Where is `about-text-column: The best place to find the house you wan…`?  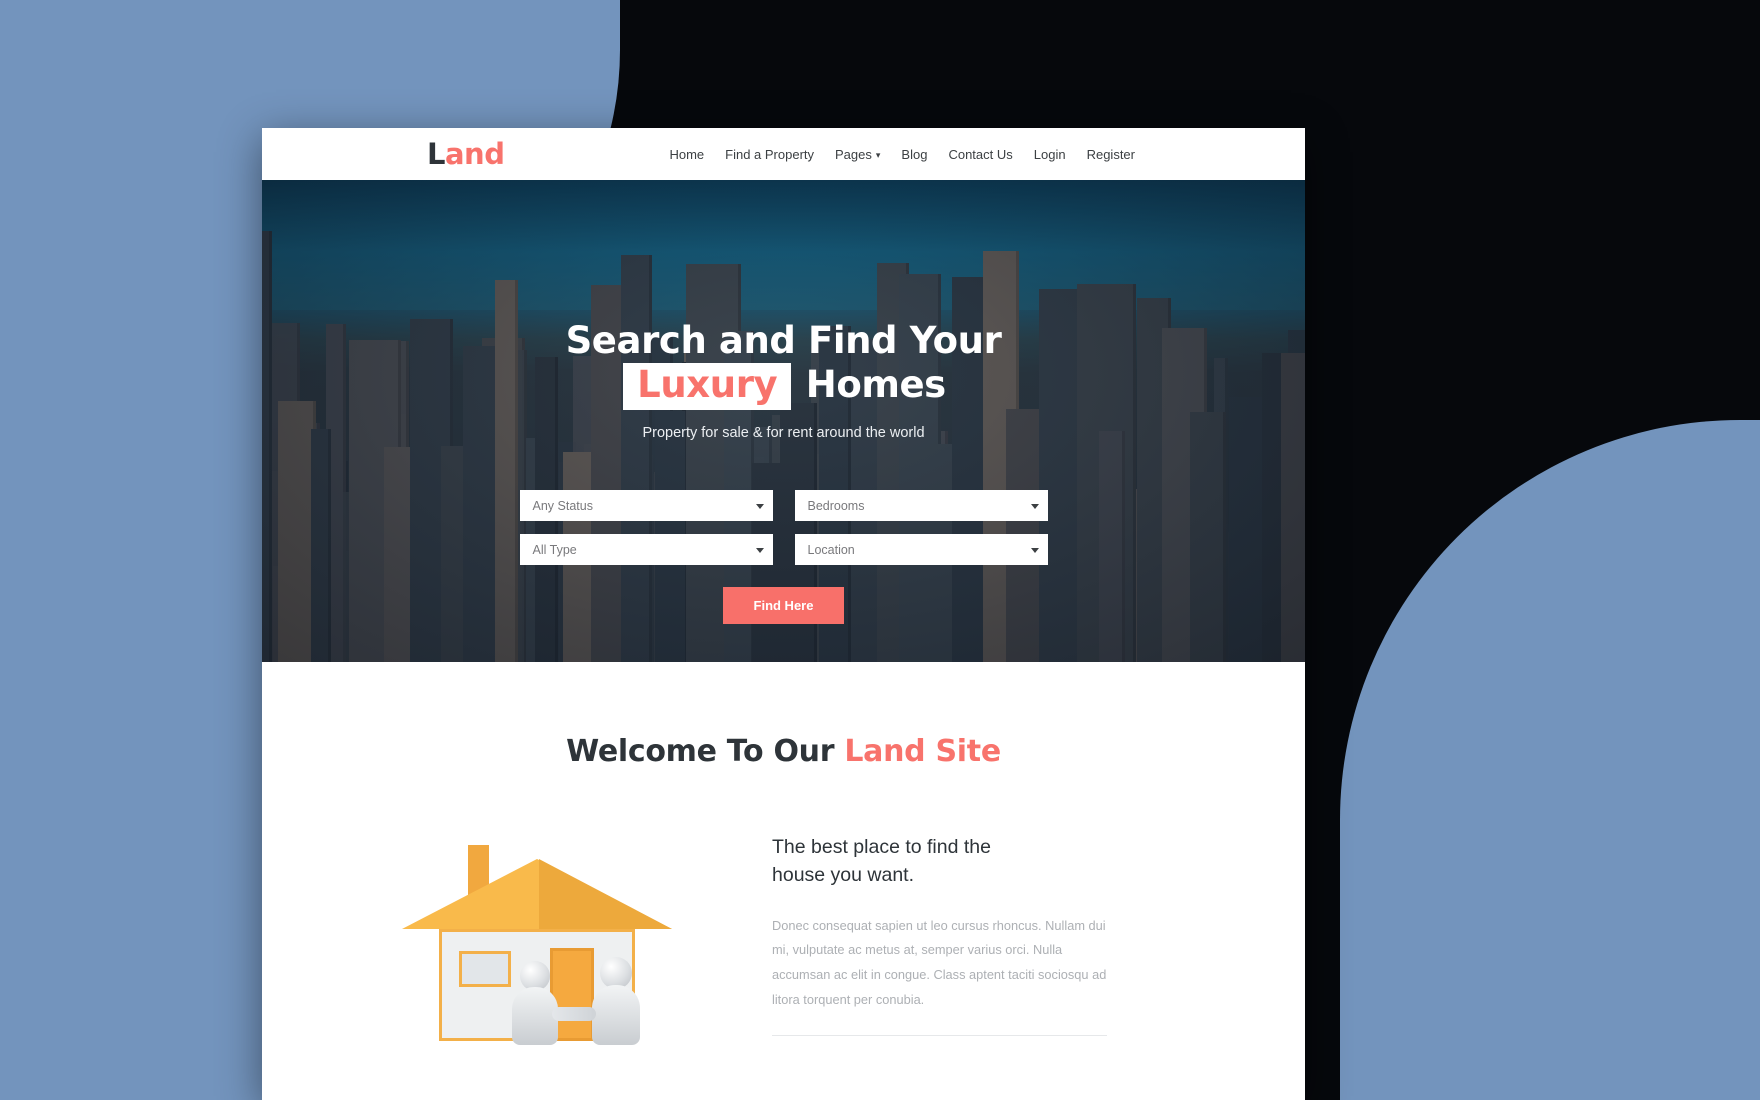 about-text-column: The best place to find the house you wan… is located at coordinates (982, 924).